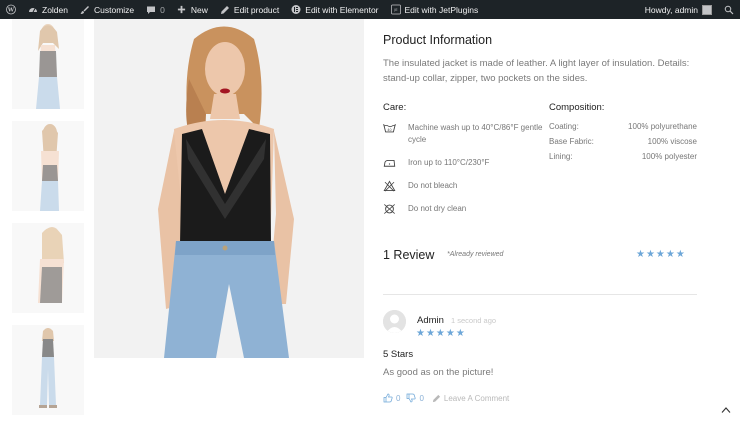 This screenshot has width=740, height=425. Describe the element at coordinates (409, 255) in the screenshot. I see `reviews-heading: 1 Review` at that location.